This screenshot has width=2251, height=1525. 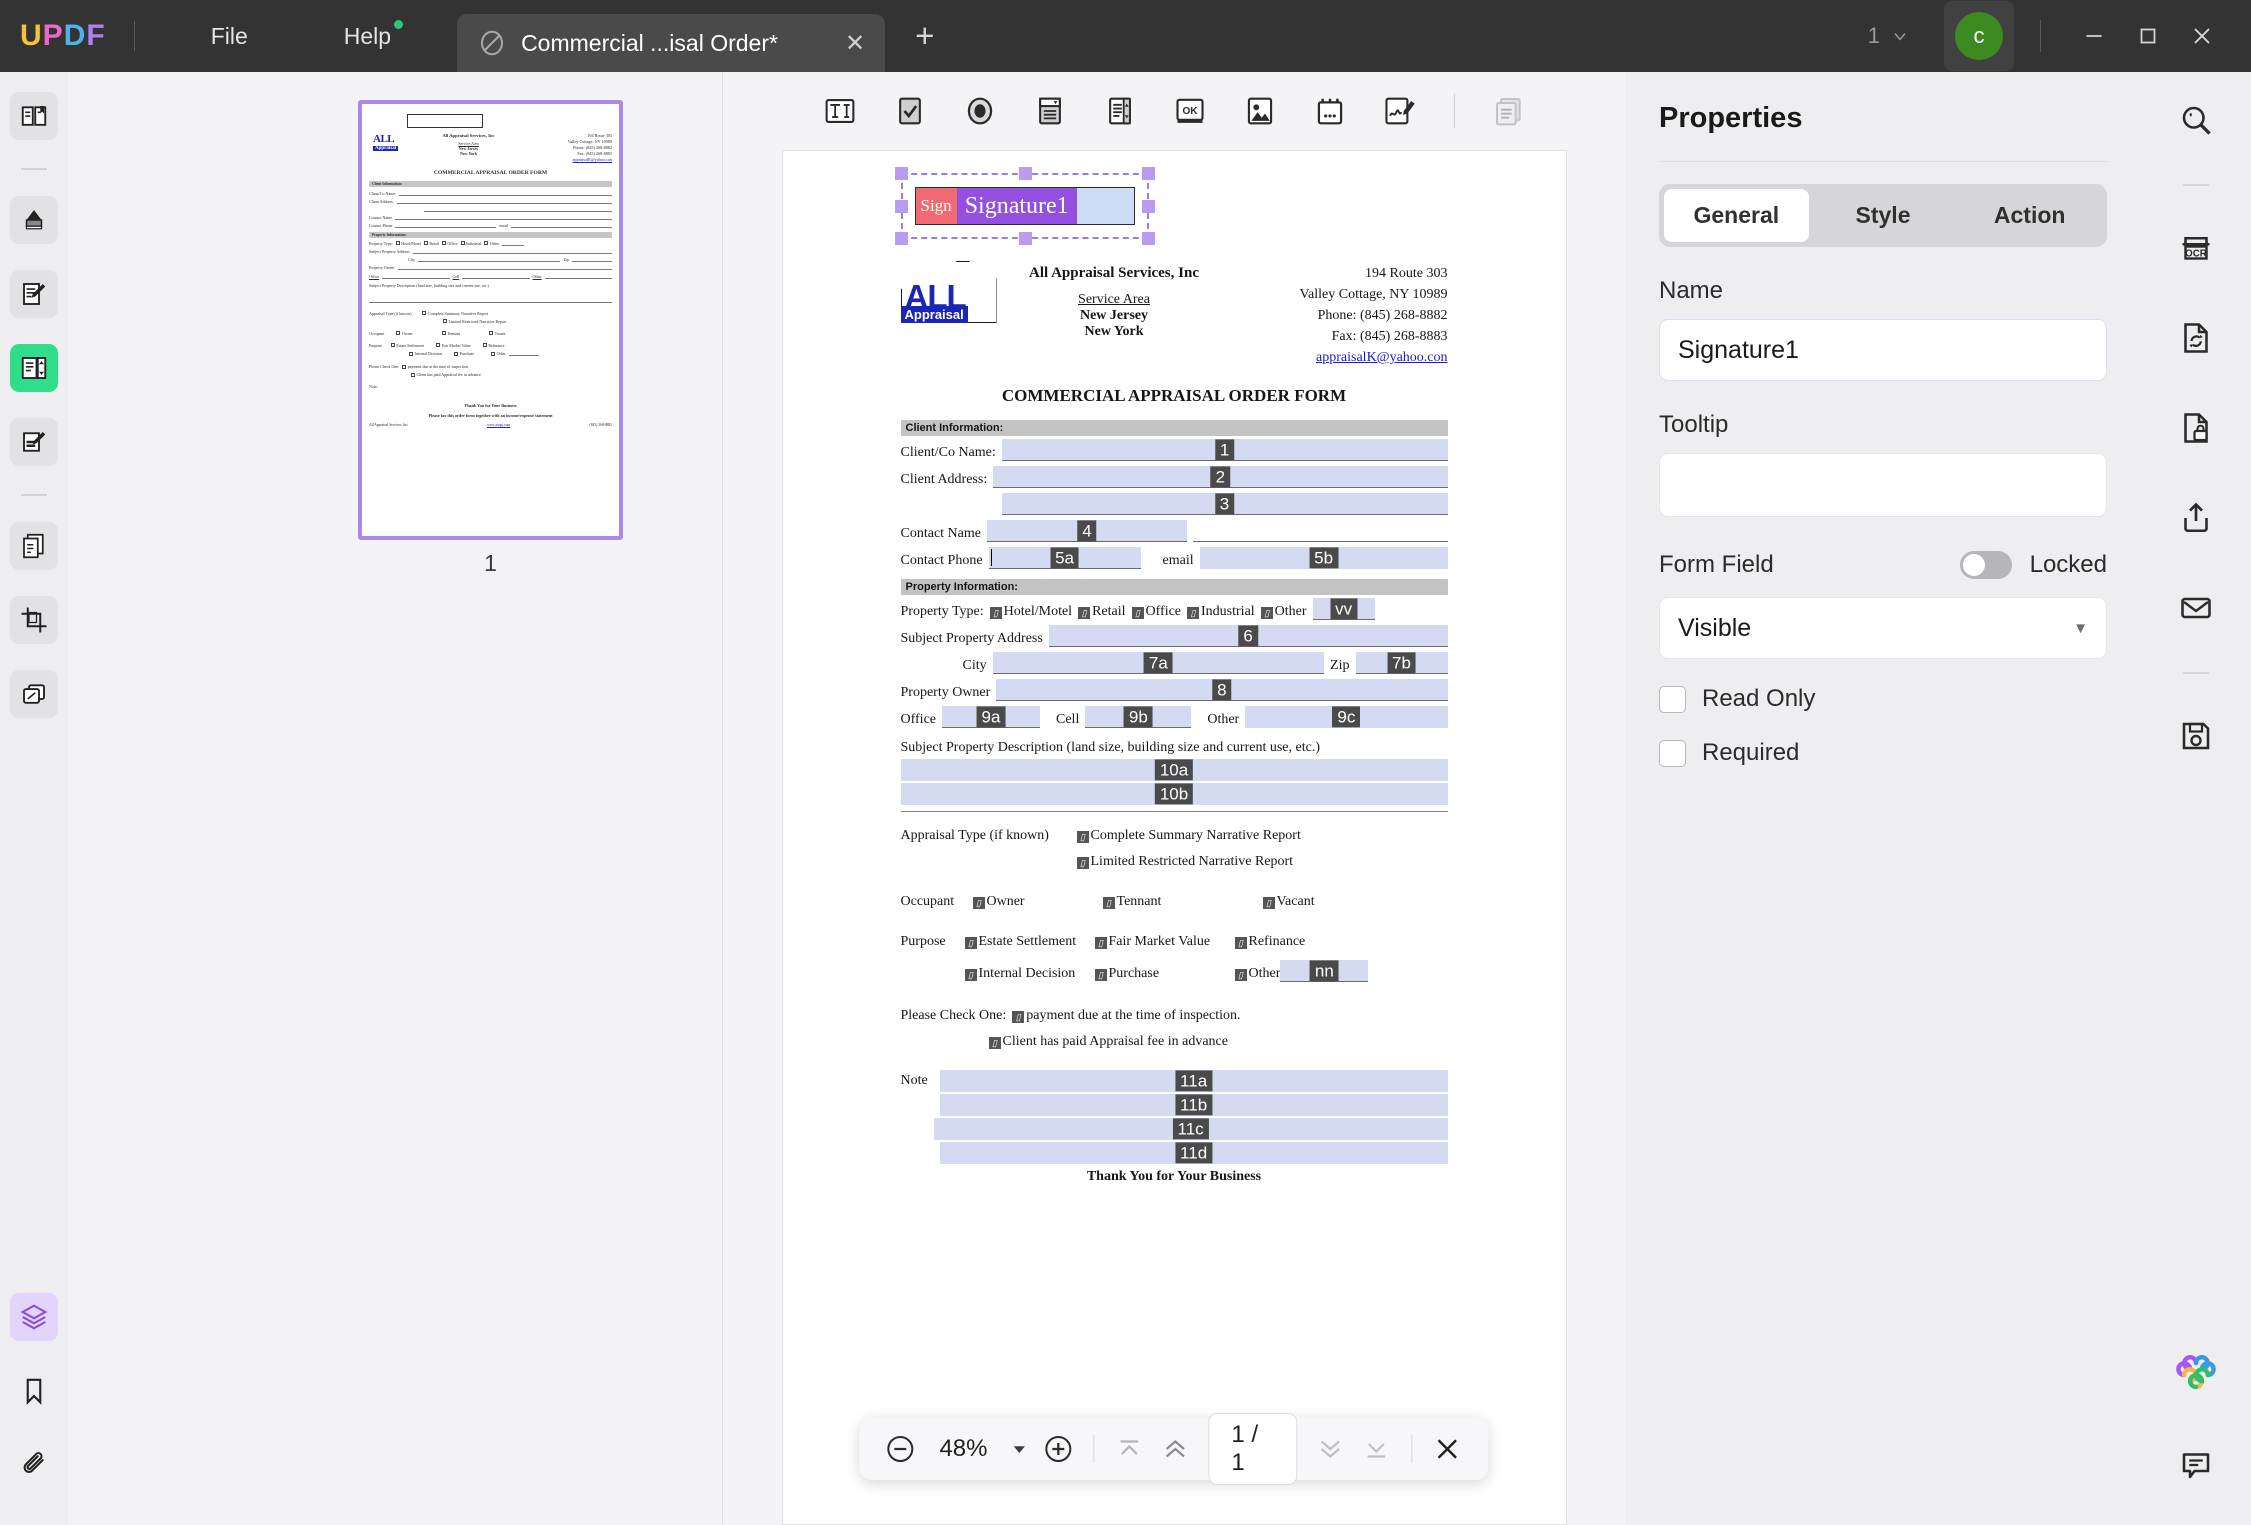 I want to click on ocr-icon: OCR, so click(x=2196, y=248).